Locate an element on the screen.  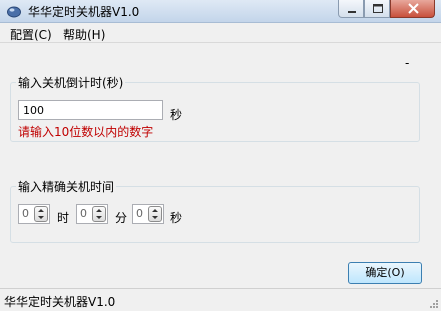
title-bar: 华华定时关机器V1.0 is located at coordinates (220, 11).